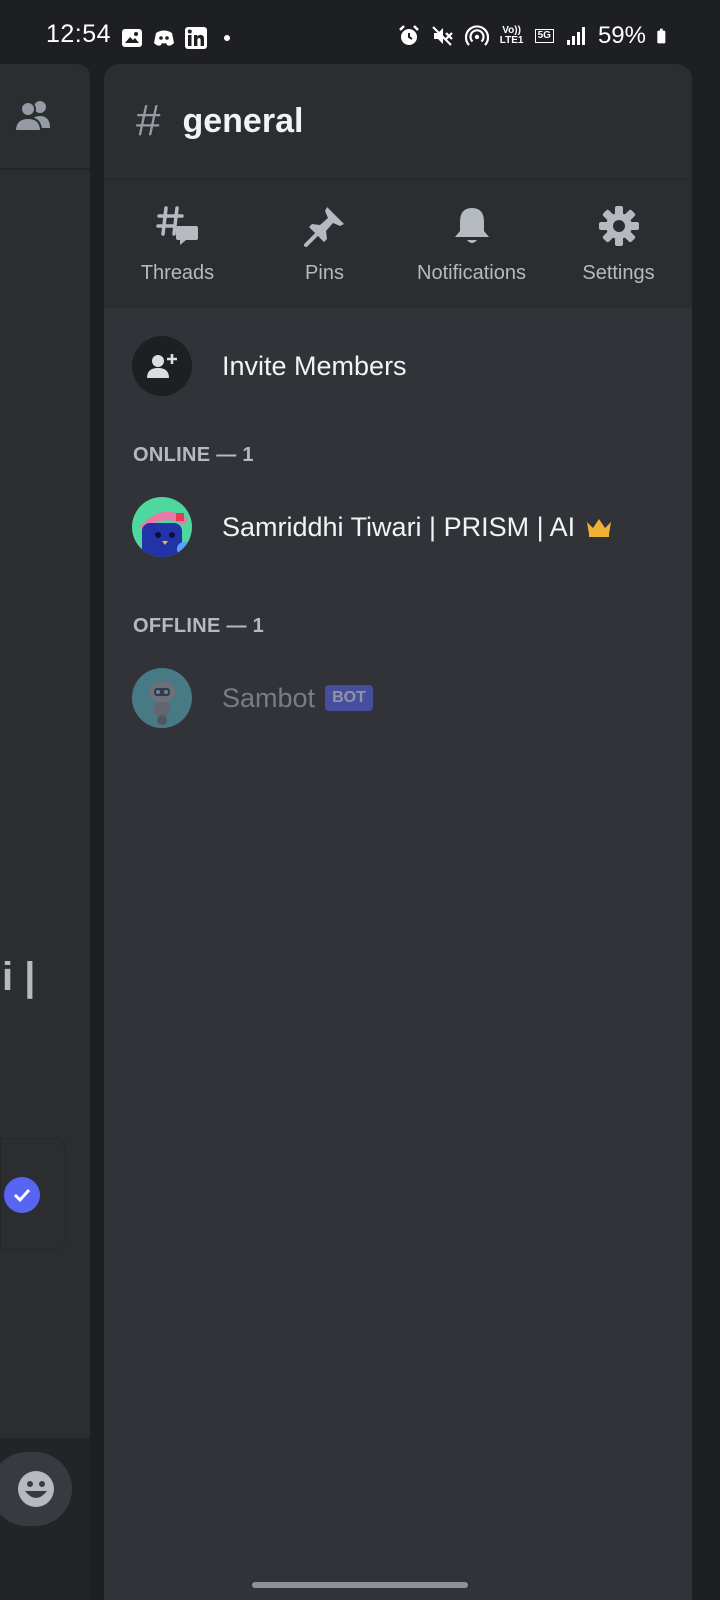 The width and height of the screenshot is (720, 1600). I want to click on background-message-fragment: i |, so click(19, 977).